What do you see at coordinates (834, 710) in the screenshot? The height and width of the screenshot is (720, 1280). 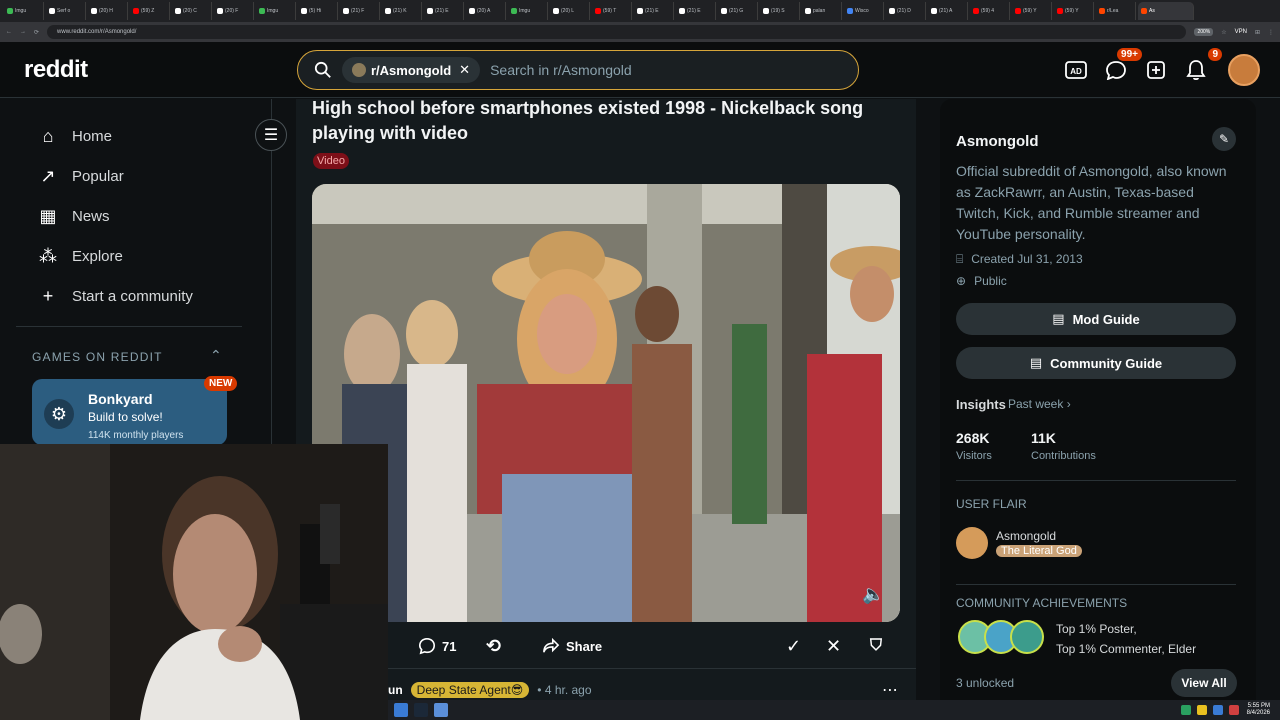 I see `os-taskbar: 5:55 PM 8/4/2026` at bounding box center [834, 710].